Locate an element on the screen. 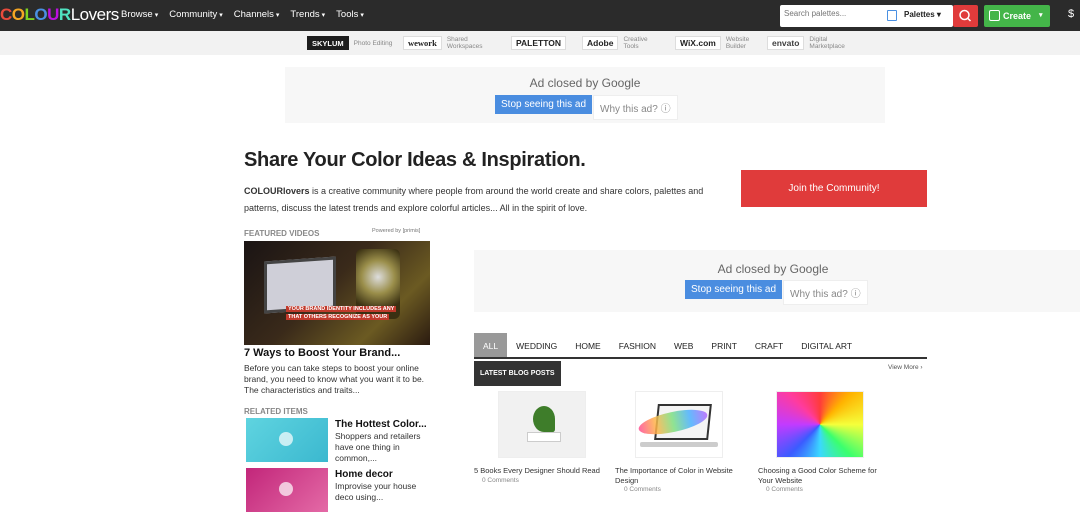  sponsor-sub: Photo Editing is located at coordinates (373, 43).